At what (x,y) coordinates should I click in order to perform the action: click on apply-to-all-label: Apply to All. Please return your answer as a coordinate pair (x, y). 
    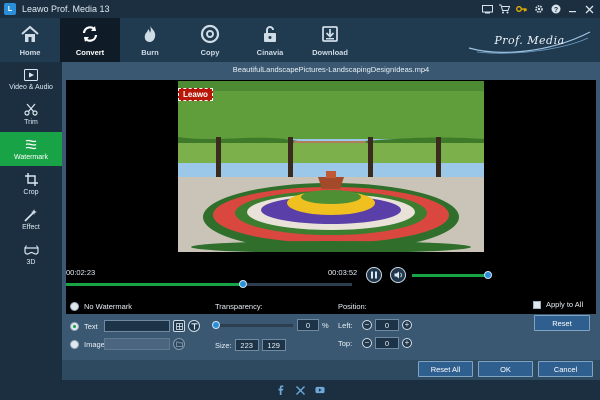
    Looking at the image, I should click on (565, 304).